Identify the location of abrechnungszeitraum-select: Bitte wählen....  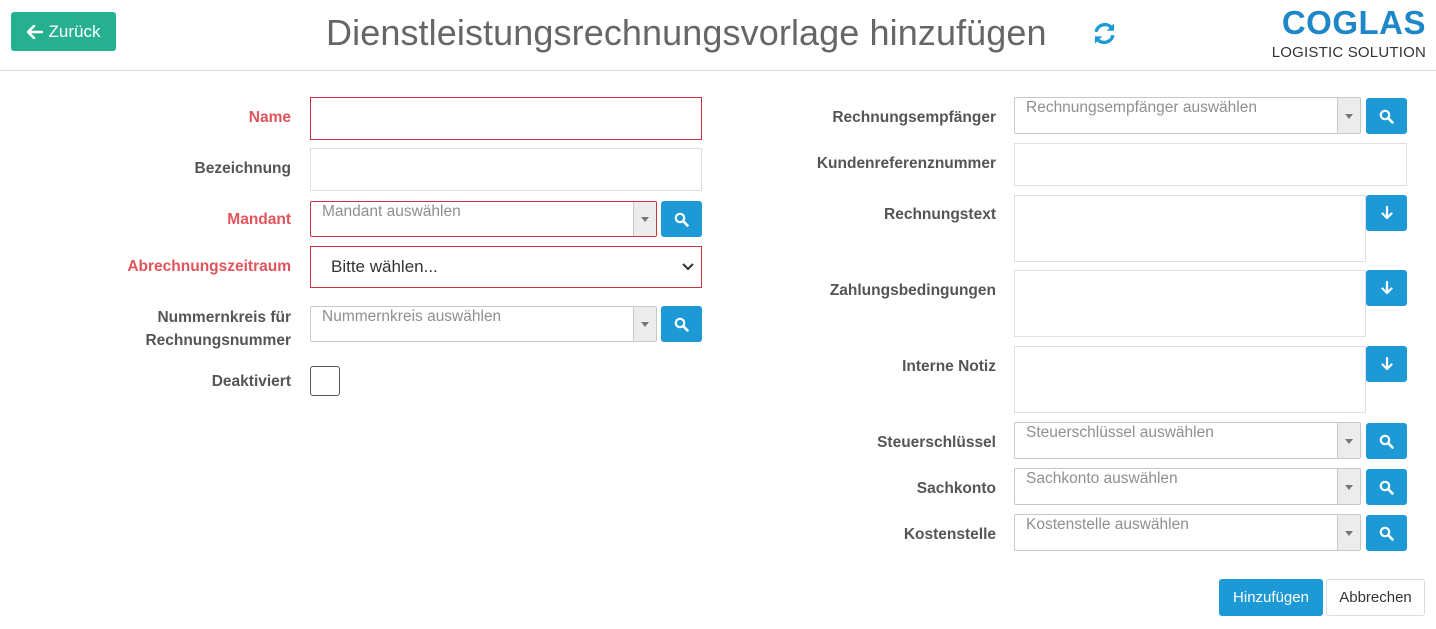
(506, 267).